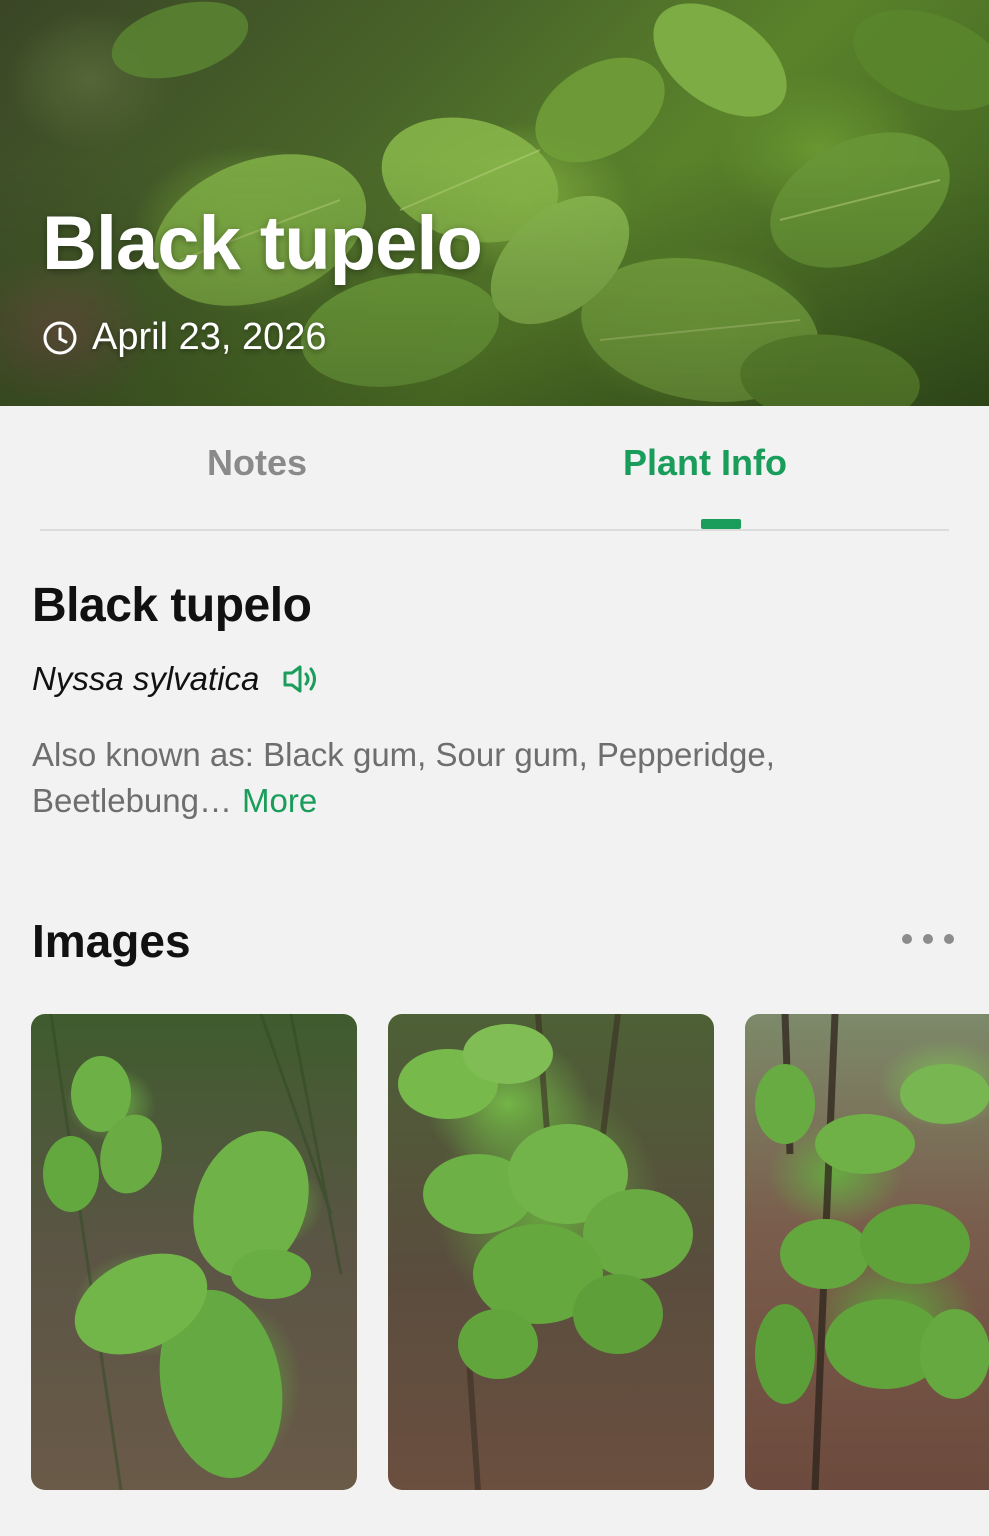 Image resolution: width=989 pixels, height=1536 pixels. I want to click on tab-bar: Notes Plant Info, so click(494, 468).